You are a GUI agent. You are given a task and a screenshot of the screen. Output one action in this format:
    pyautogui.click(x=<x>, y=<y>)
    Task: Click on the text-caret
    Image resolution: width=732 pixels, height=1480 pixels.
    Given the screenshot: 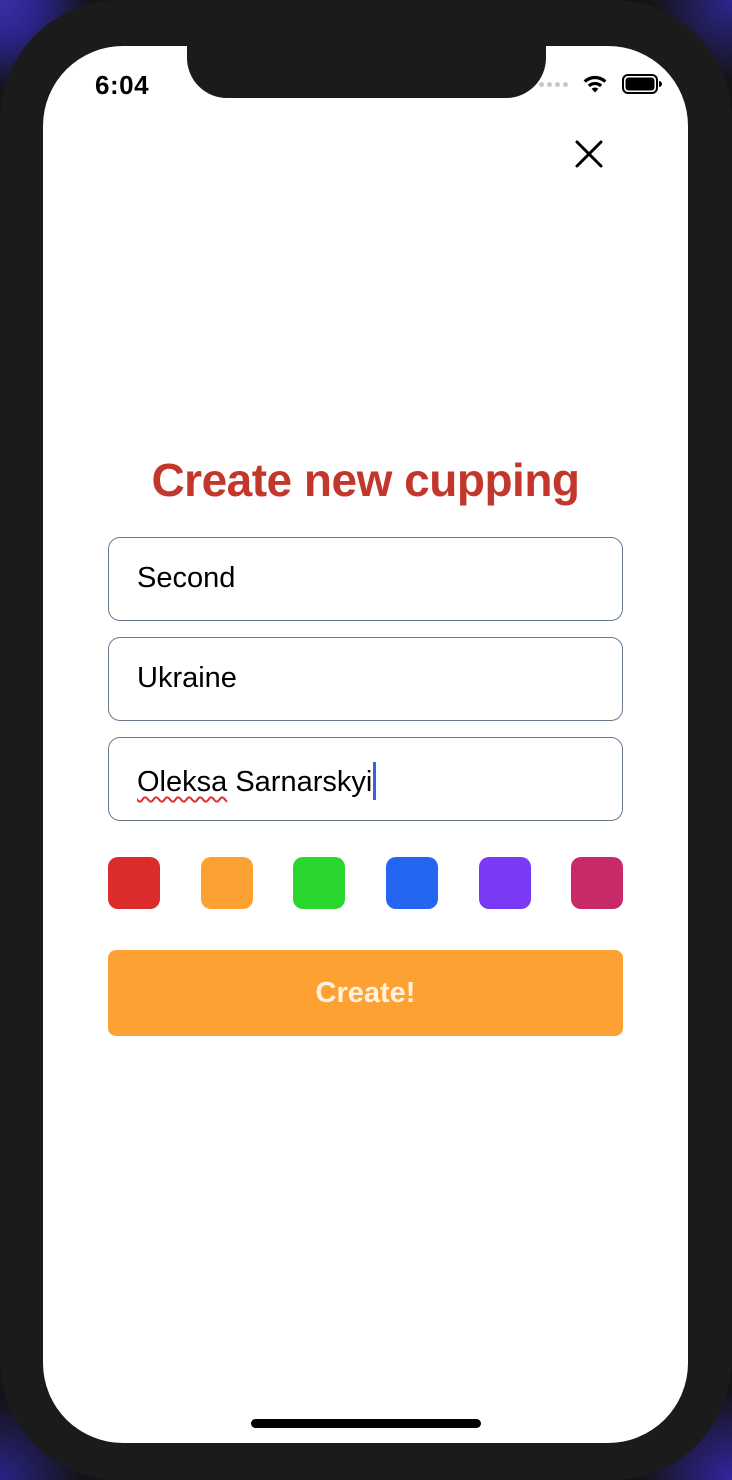 What is the action you would take?
    pyautogui.click(x=375, y=781)
    